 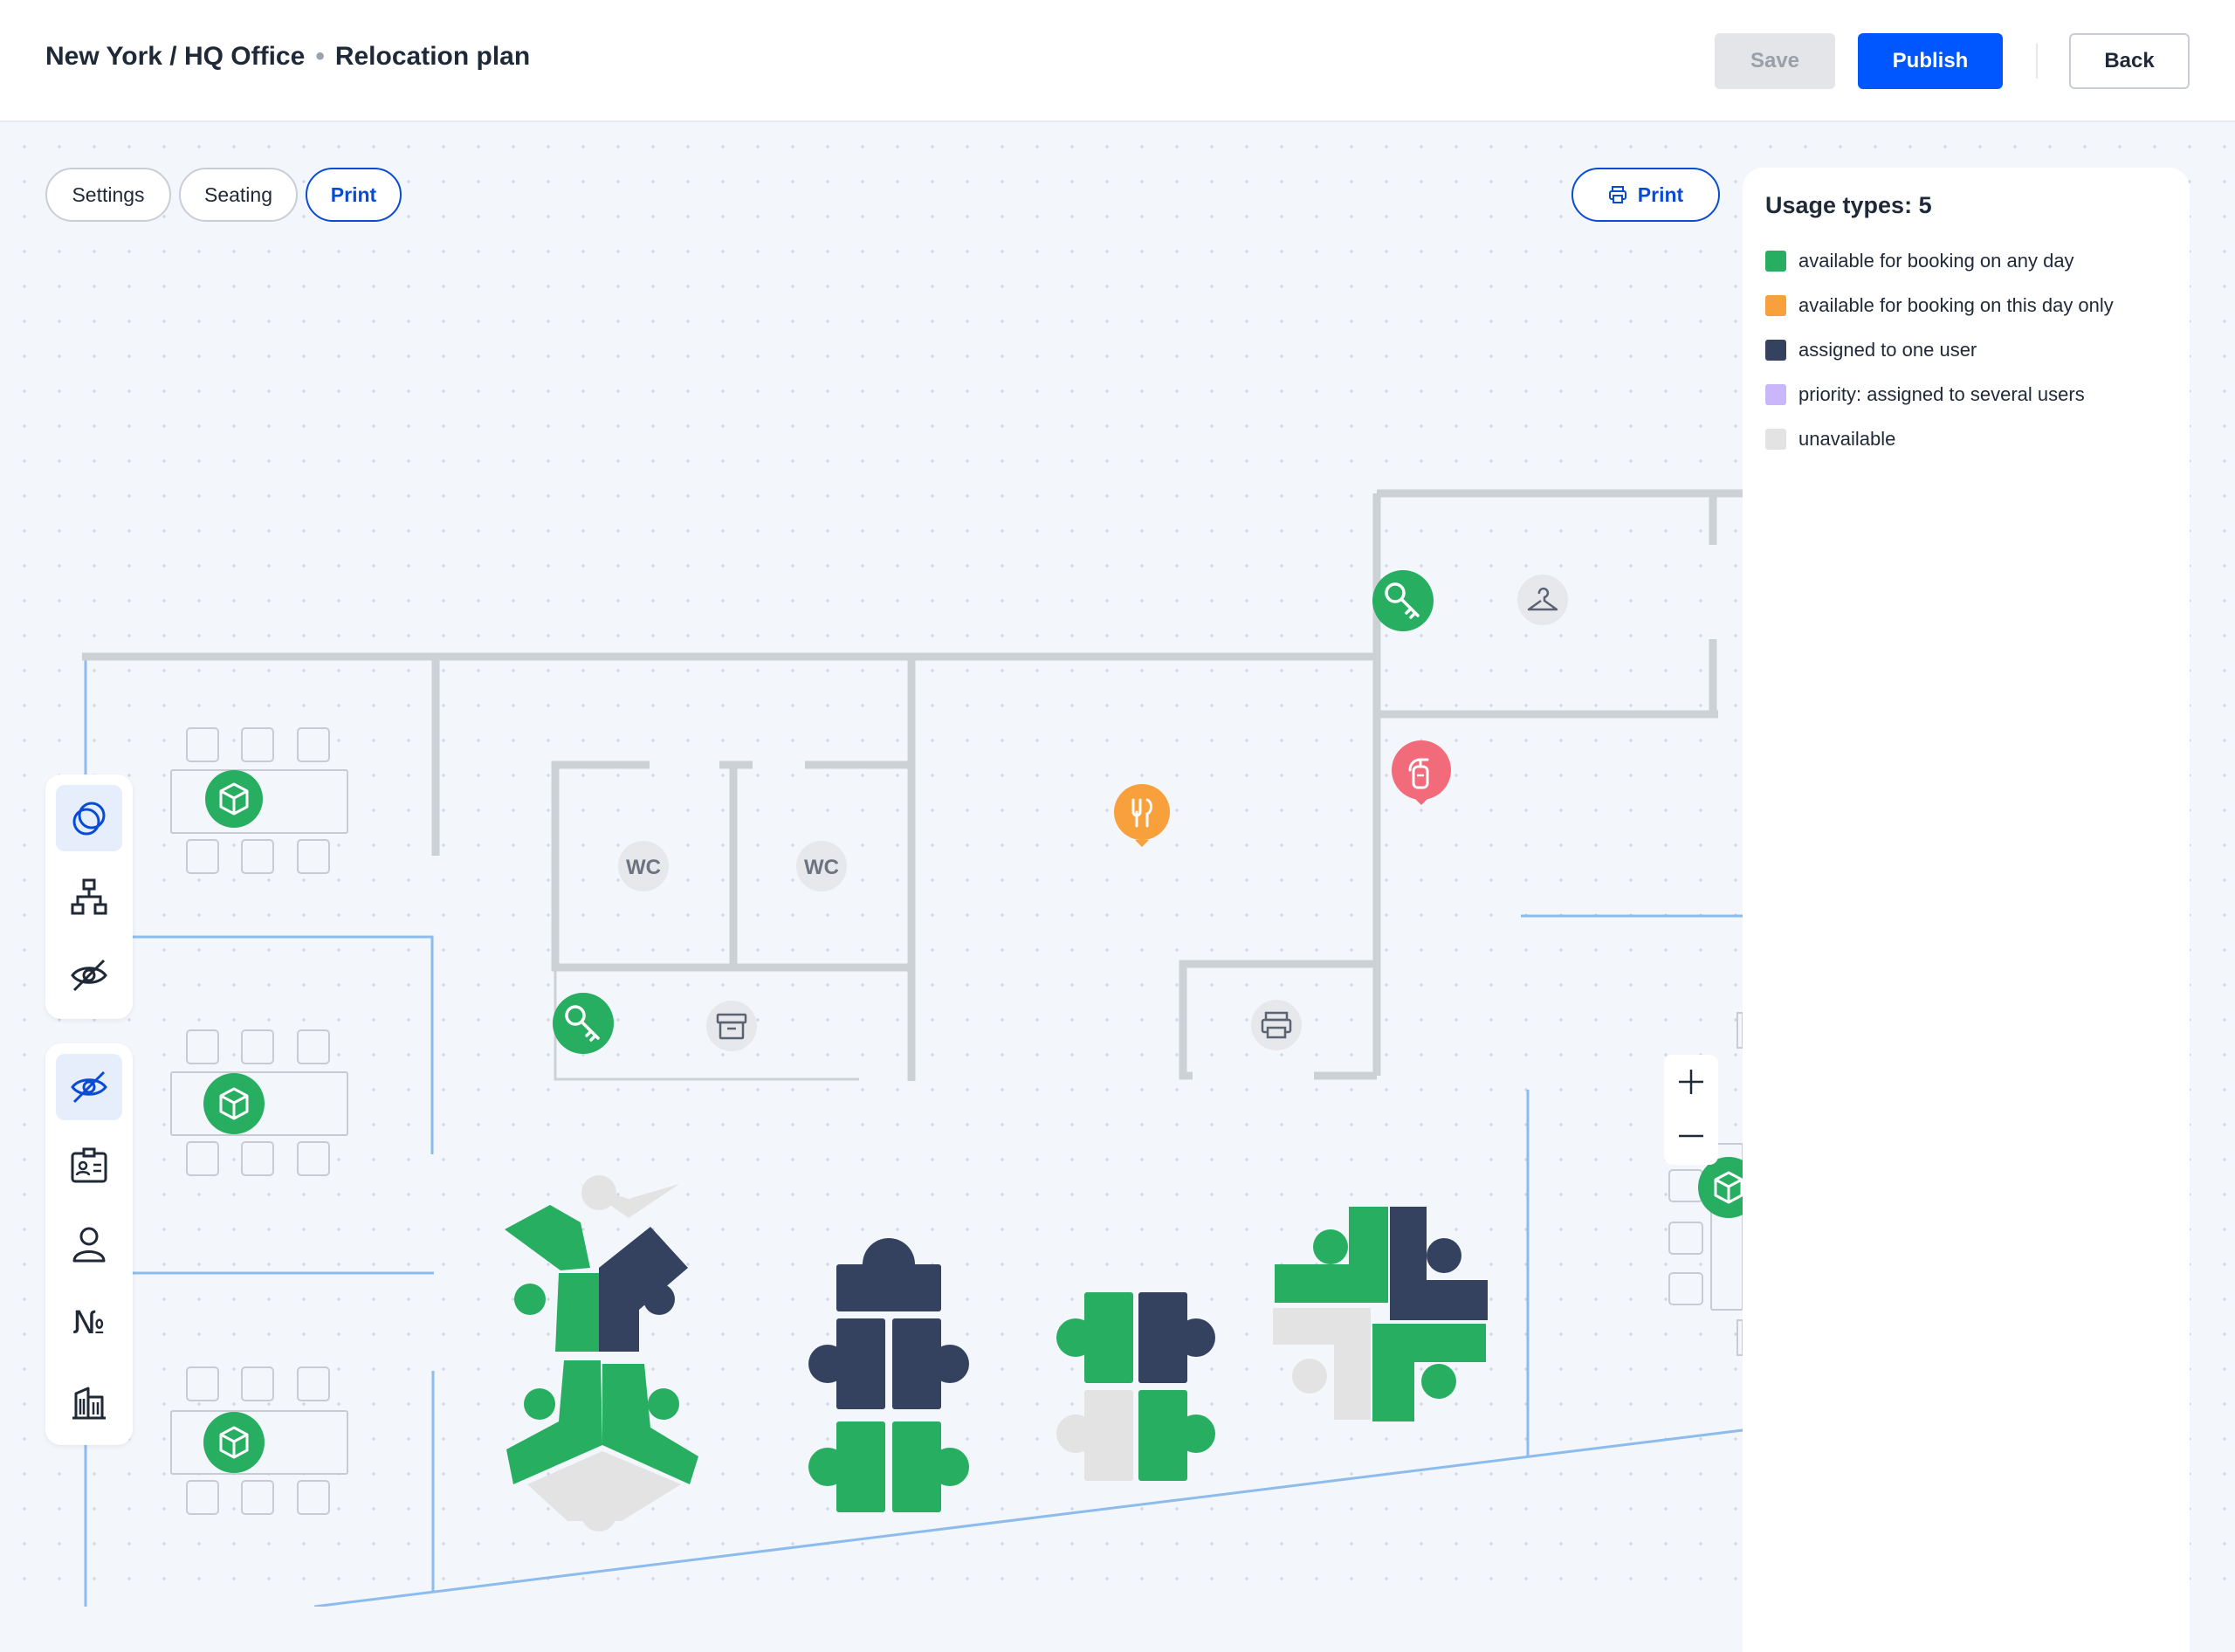 I want to click on tool-group-layers: №, so click(x=89, y=1244).